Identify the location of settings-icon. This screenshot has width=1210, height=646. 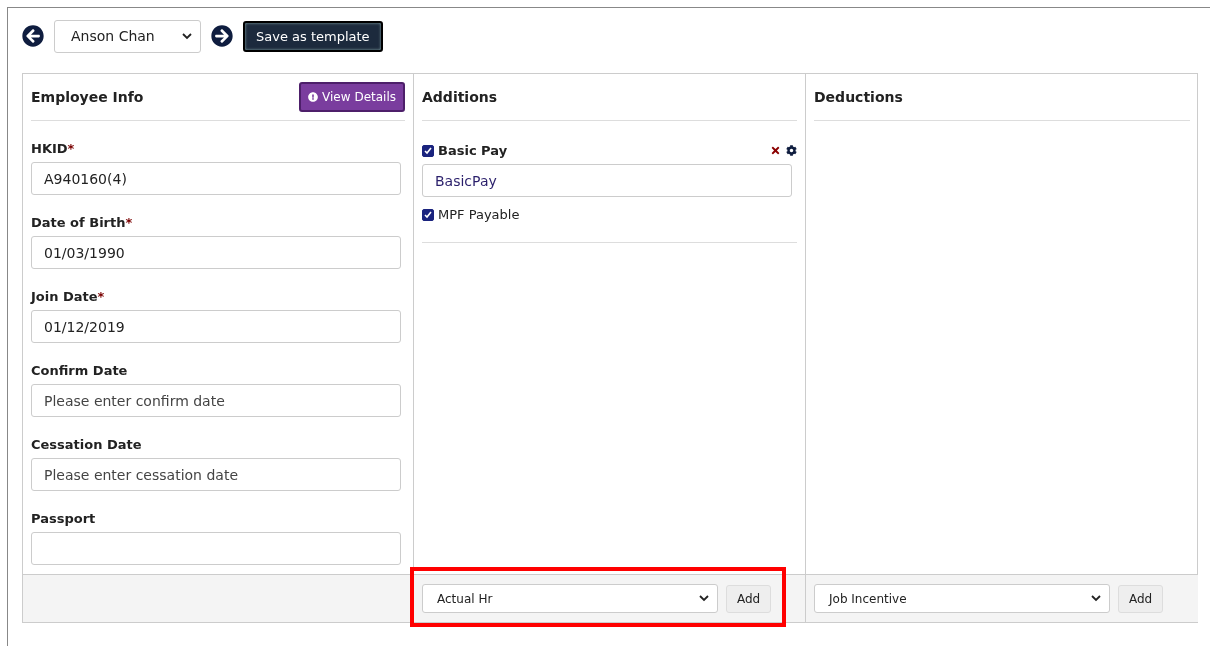
(791, 150).